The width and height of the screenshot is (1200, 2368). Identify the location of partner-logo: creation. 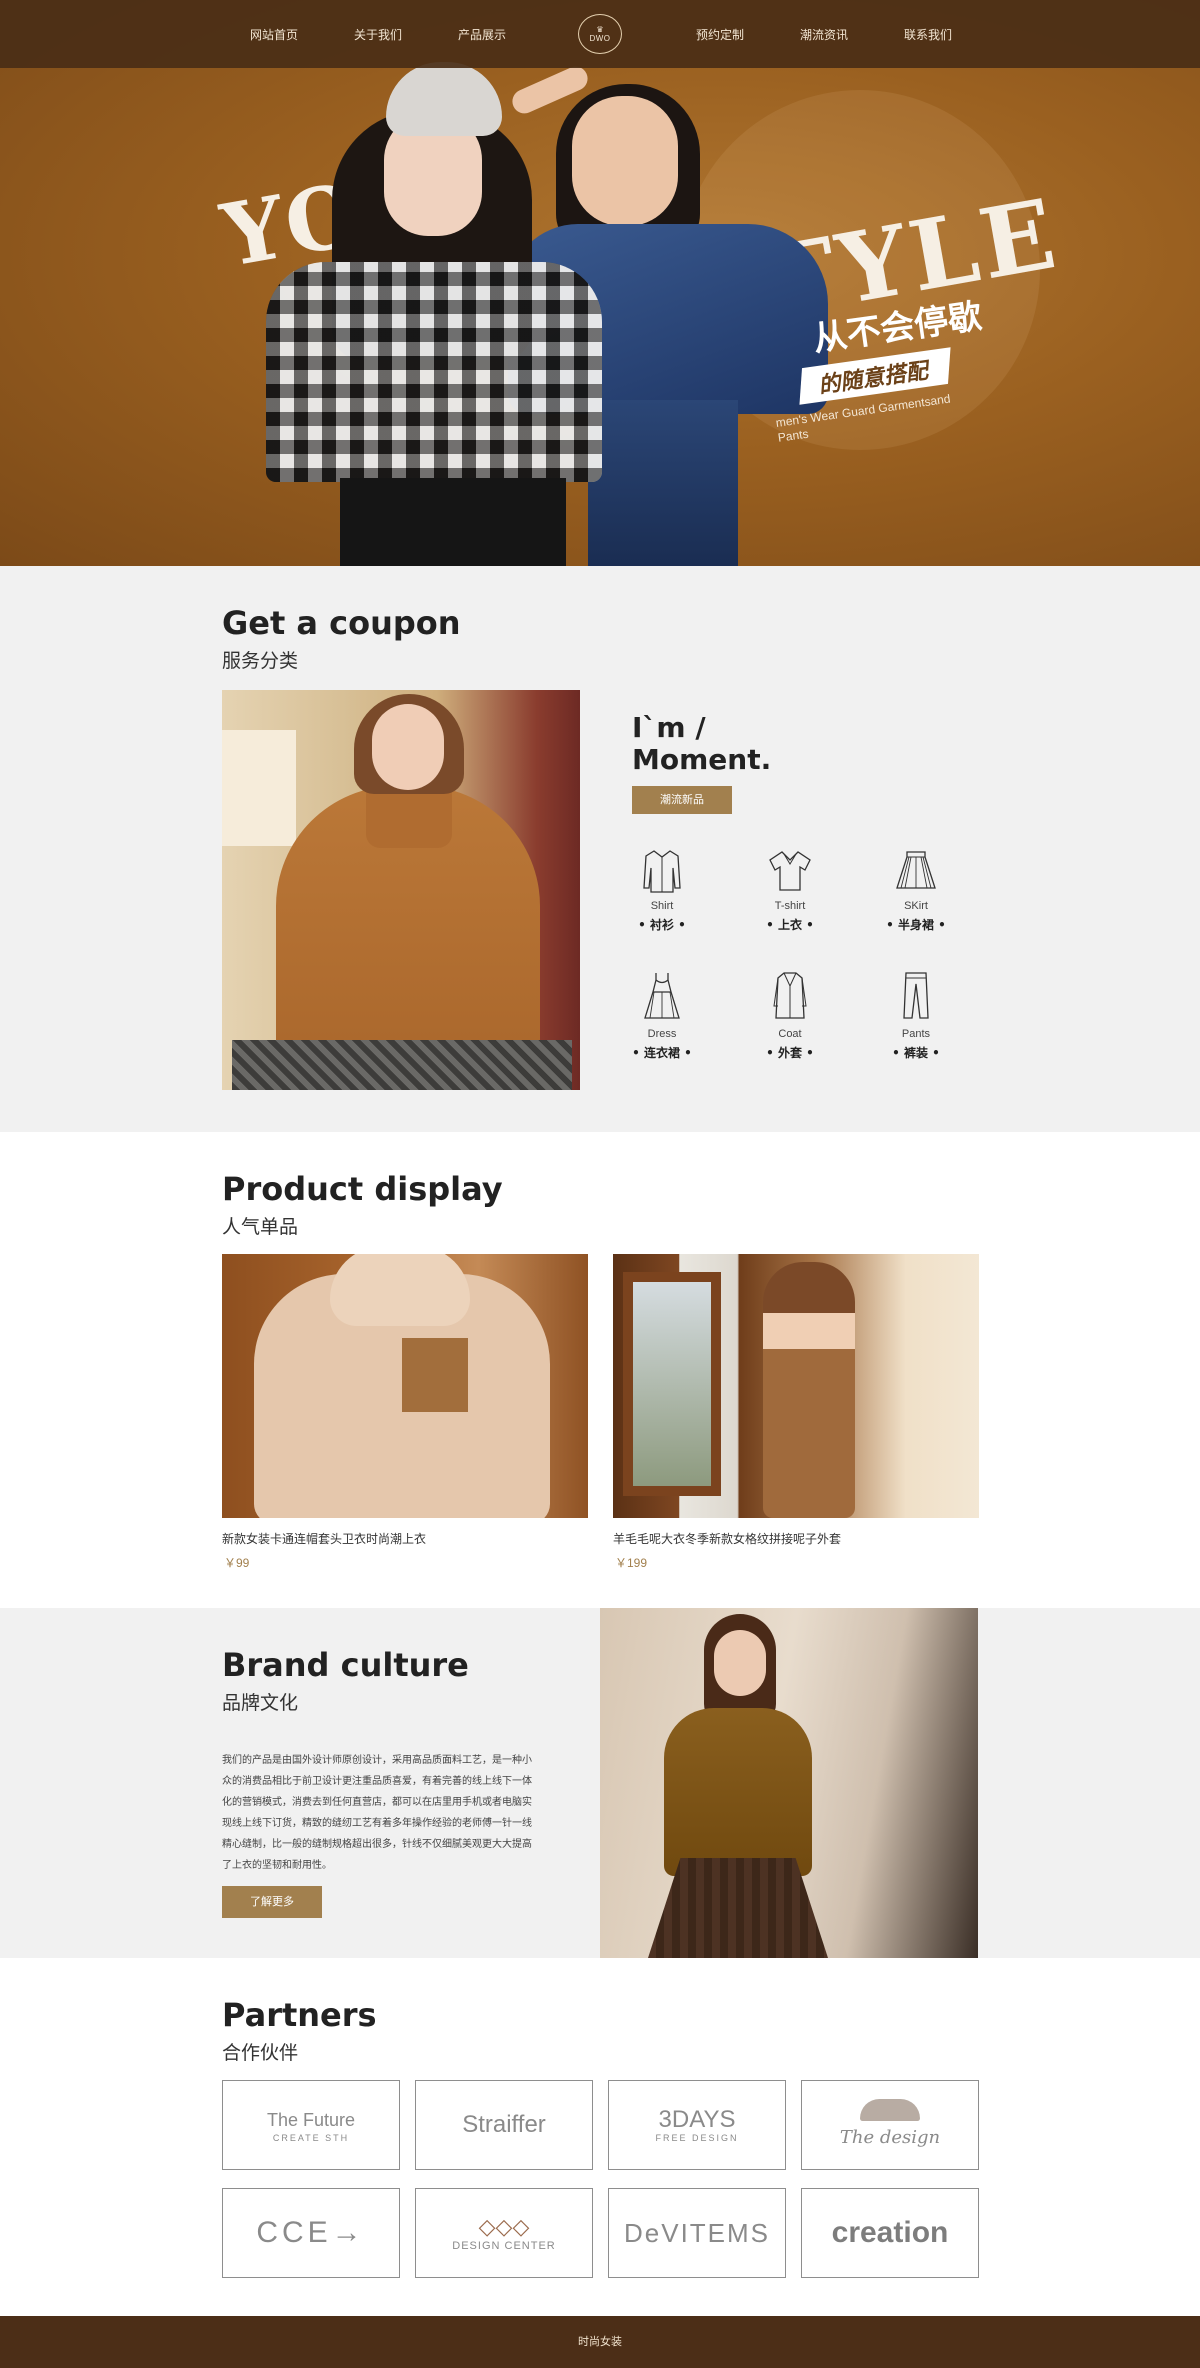
(890, 2233).